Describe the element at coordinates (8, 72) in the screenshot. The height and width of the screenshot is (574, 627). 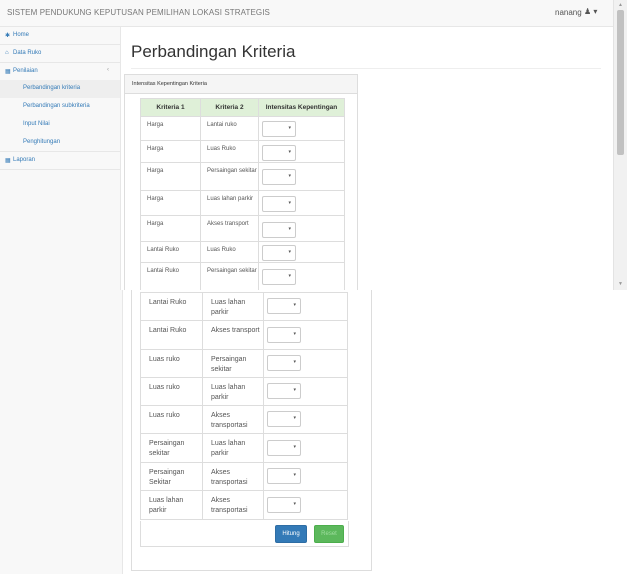
I see `table-icon: ▦` at that location.